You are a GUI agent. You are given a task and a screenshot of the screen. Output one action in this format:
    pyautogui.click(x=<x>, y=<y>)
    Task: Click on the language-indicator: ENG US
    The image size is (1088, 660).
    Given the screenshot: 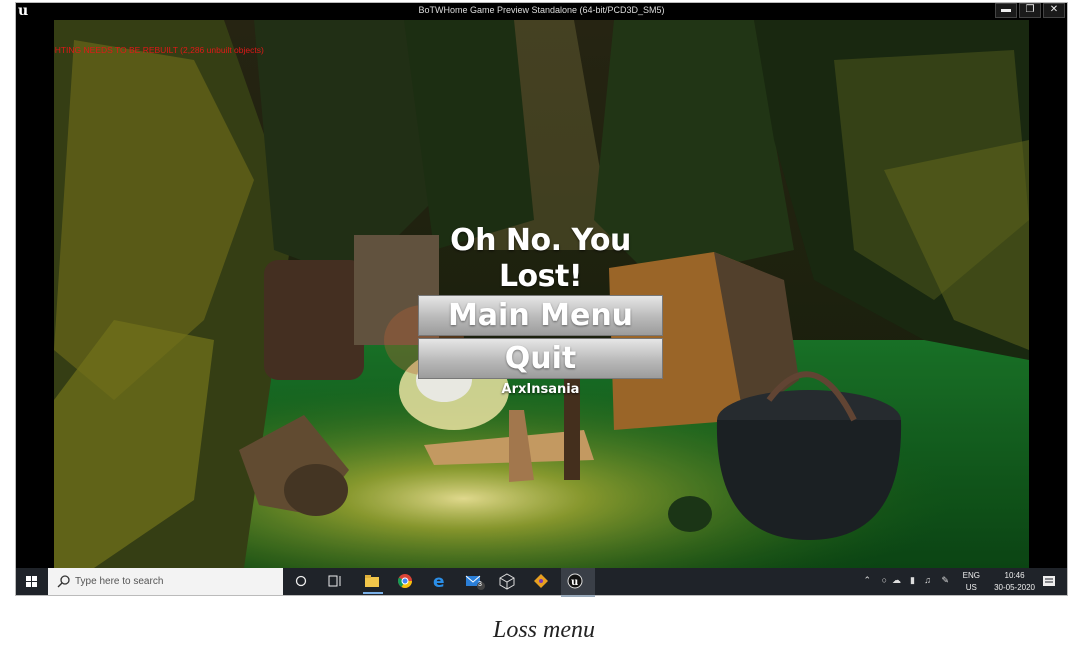 What is the action you would take?
    pyautogui.click(x=971, y=582)
    